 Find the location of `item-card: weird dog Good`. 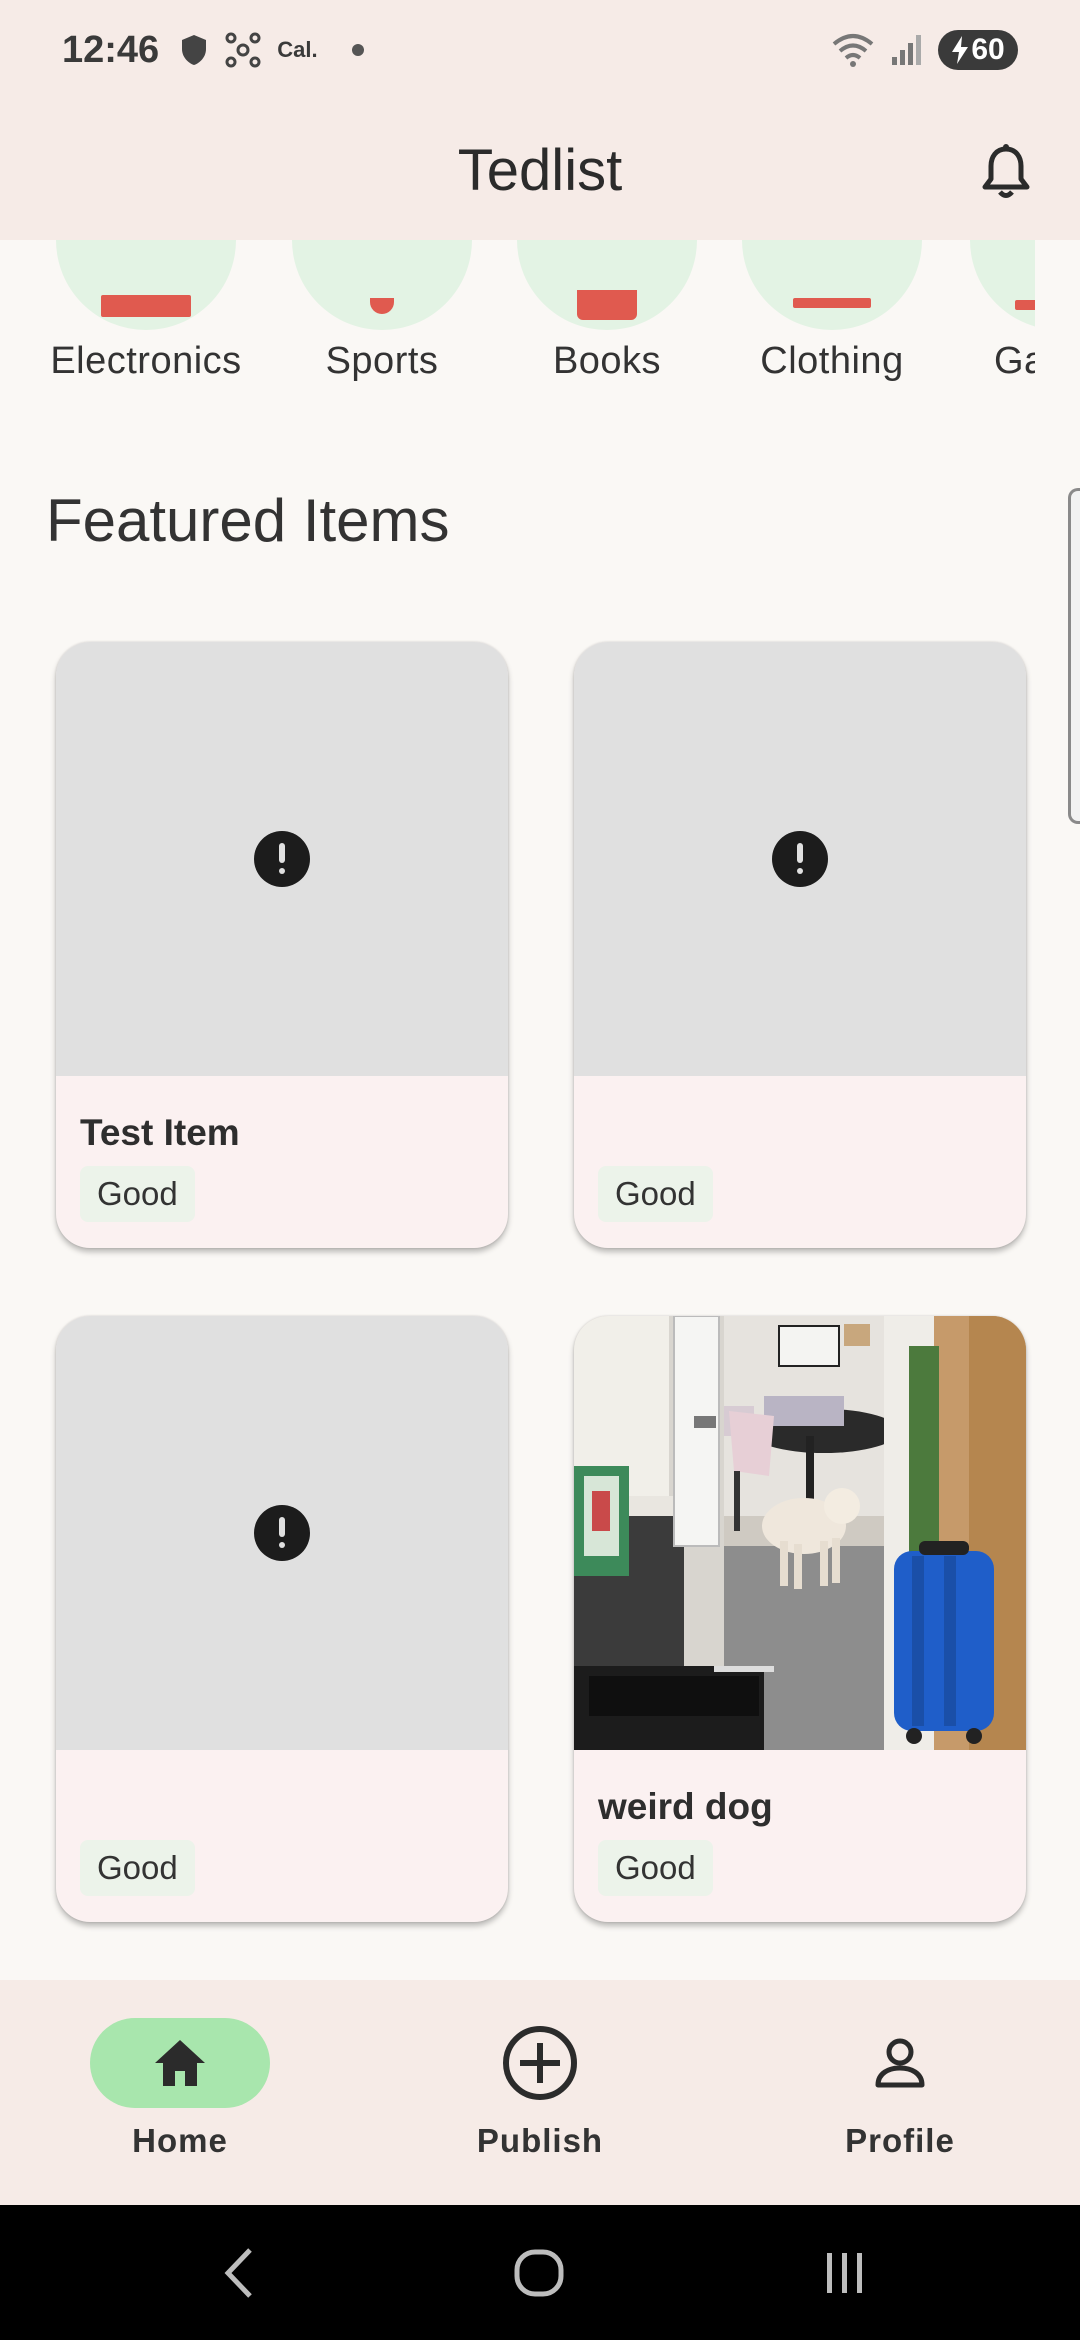

item-card: weird dog Good is located at coordinates (800, 1619).